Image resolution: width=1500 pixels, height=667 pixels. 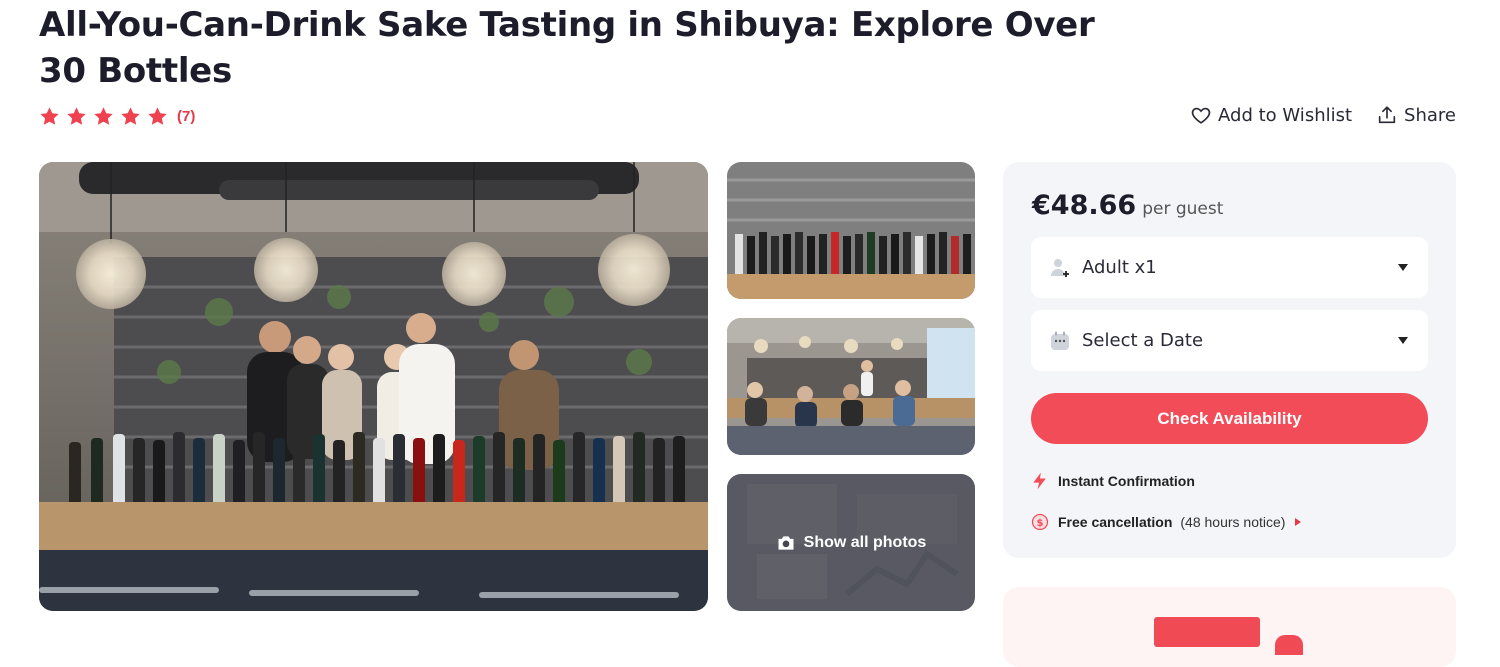 I want to click on sake-bottles-shelf-photo, so click(x=851, y=230).